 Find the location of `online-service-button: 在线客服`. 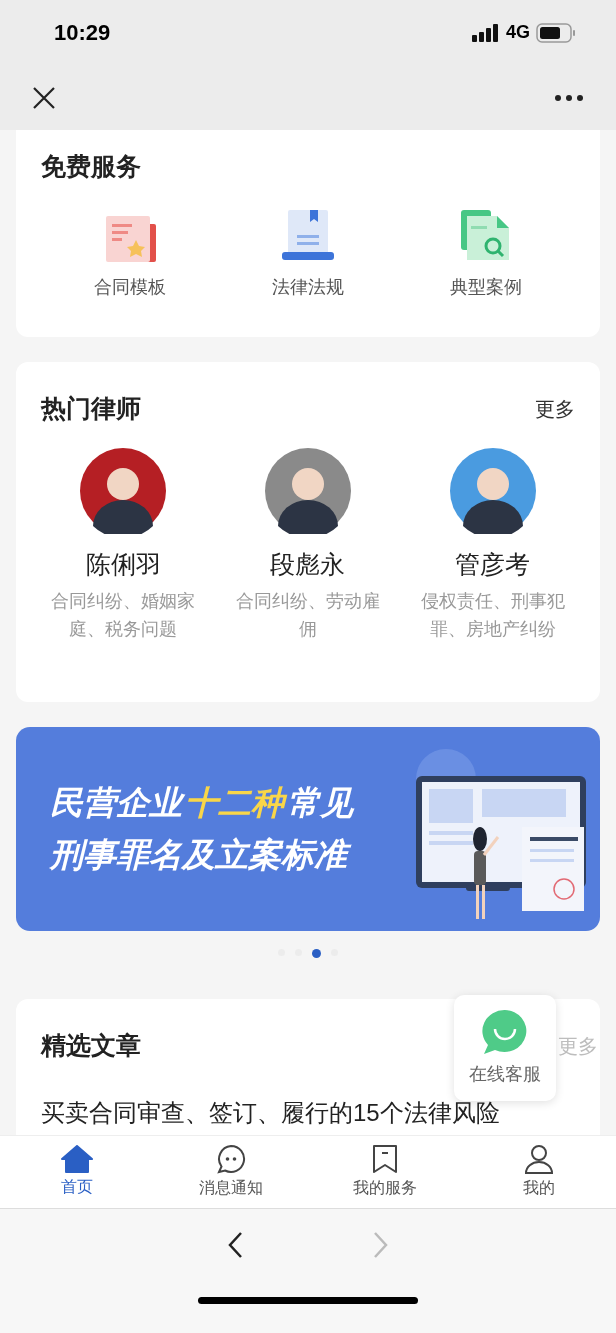

online-service-button: 在线客服 is located at coordinates (505, 1048).